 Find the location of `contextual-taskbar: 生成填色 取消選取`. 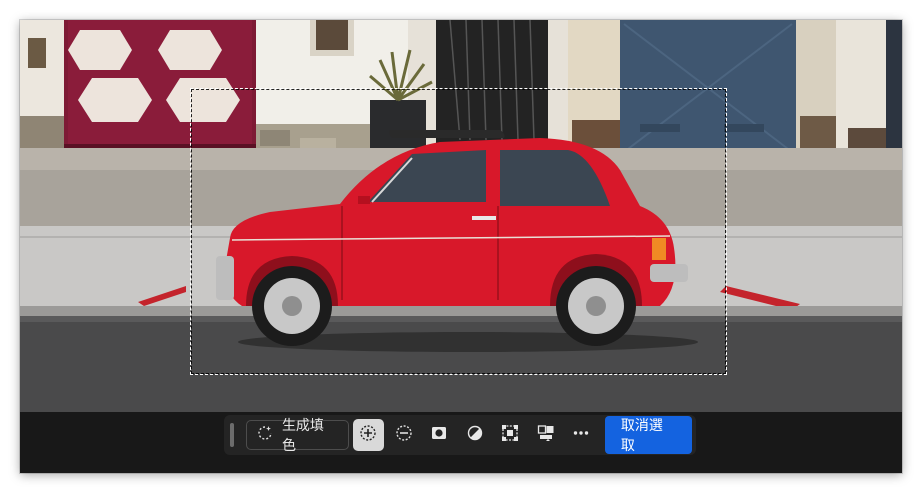

contextual-taskbar: 生成填色 取消選取 is located at coordinates (460, 435).